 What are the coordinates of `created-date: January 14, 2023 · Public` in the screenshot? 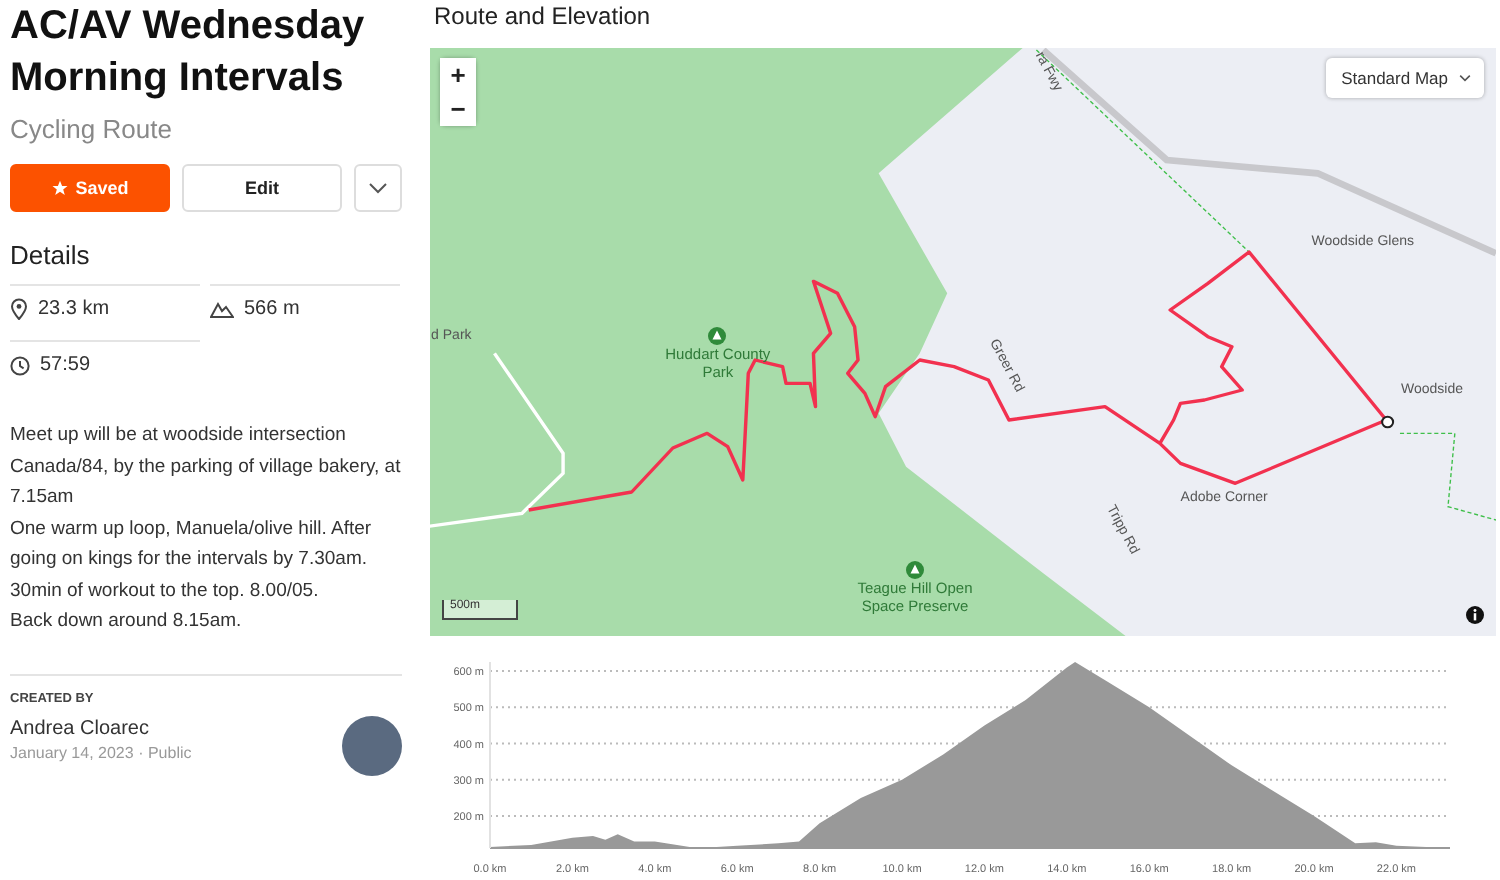 It's located at (101, 752).